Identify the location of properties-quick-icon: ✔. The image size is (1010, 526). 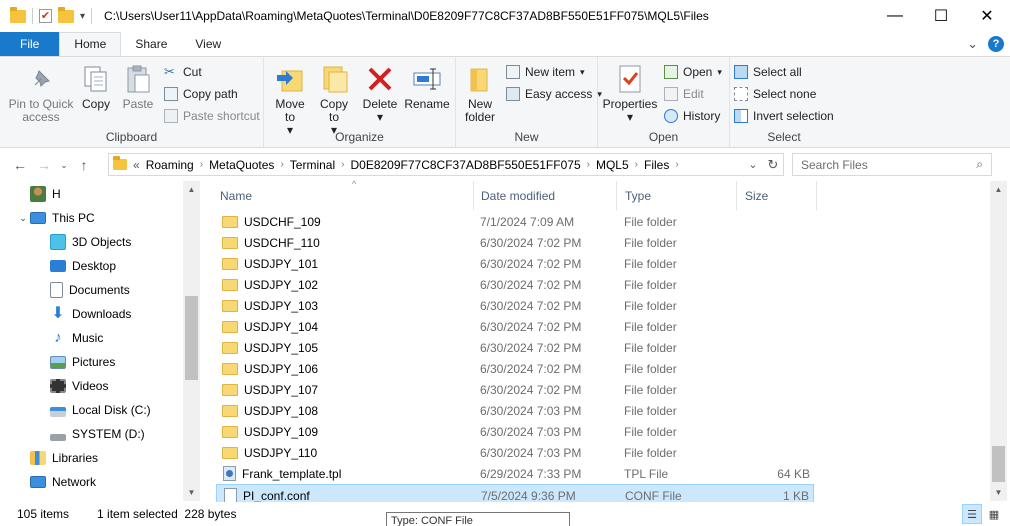
(45, 16).